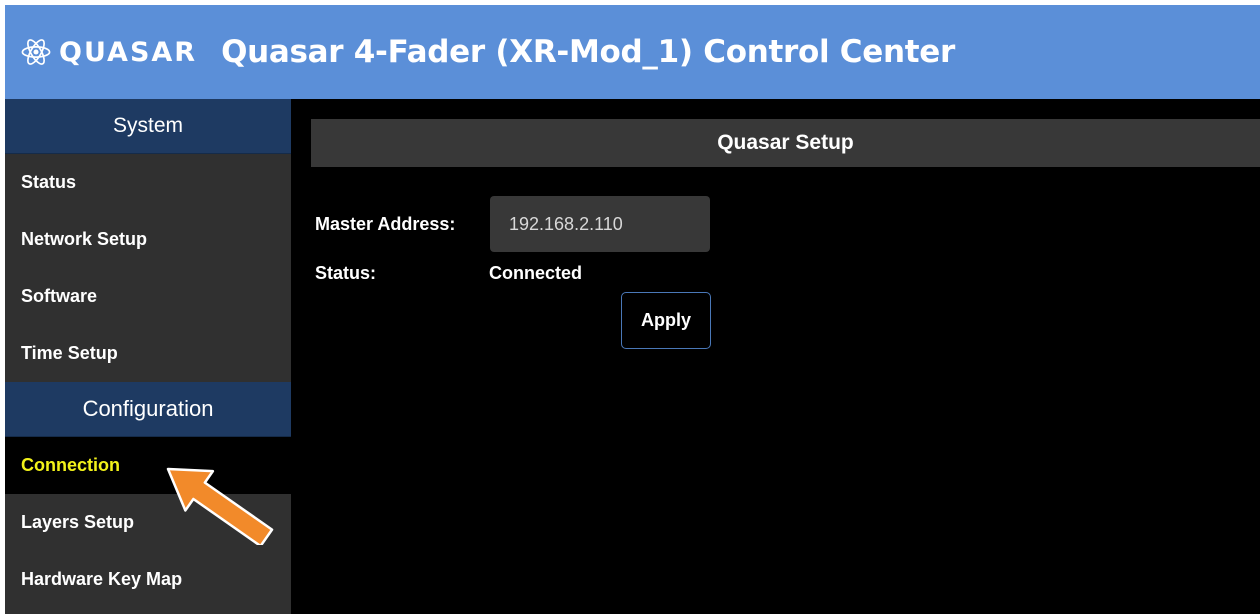  Describe the element at coordinates (346, 273) in the screenshot. I see `status-label: Status:` at that location.